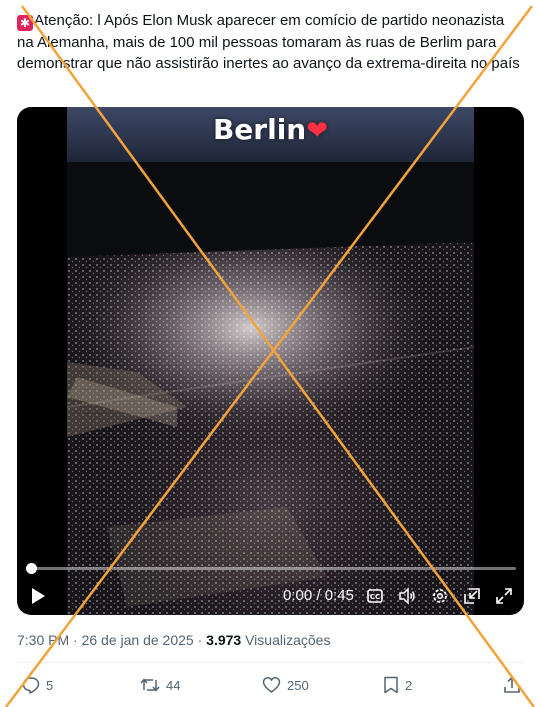 The width and height of the screenshot is (541, 707). I want to click on reply-icon, so click(31, 685).